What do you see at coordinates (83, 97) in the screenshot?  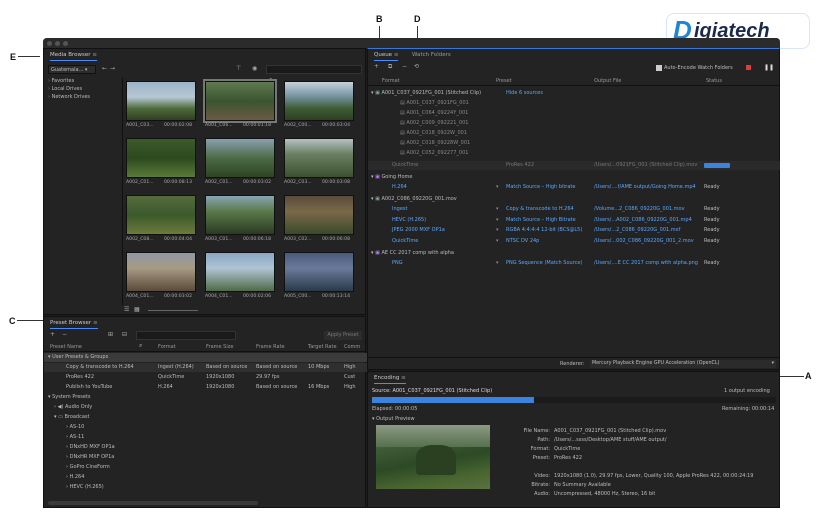 I see `tree-item-network-drives: › Network Drives` at bounding box center [83, 97].